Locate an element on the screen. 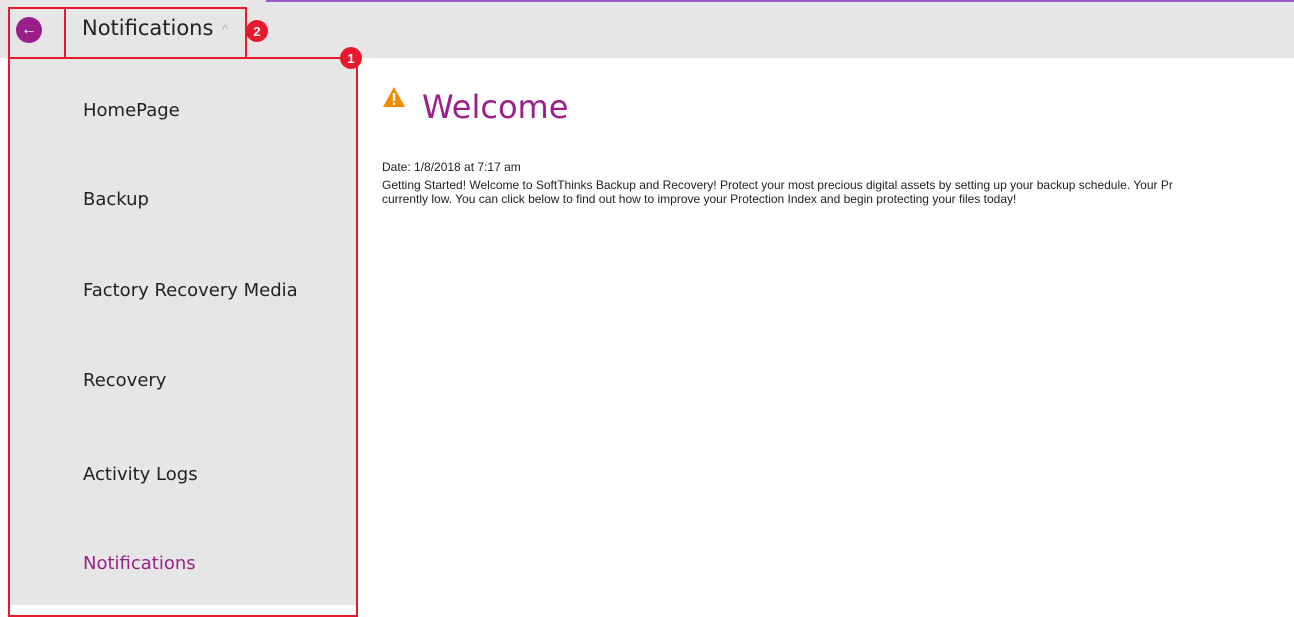 The height and width of the screenshot is (617, 1294). warning-icon is located at coordinates (394, 97).